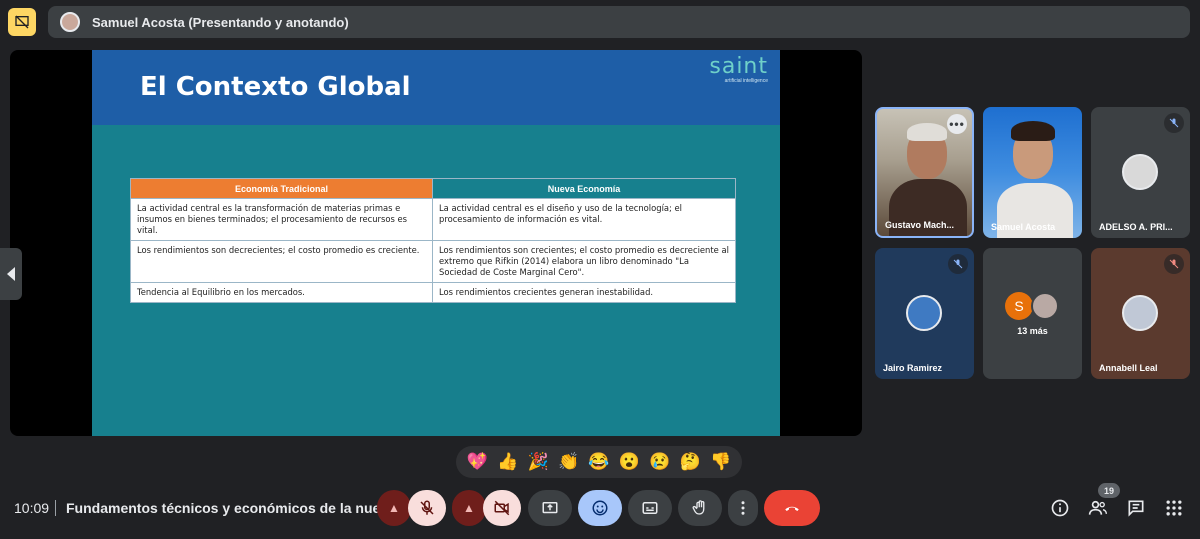  I want to click on presenter-avatar, so click(70, 22).